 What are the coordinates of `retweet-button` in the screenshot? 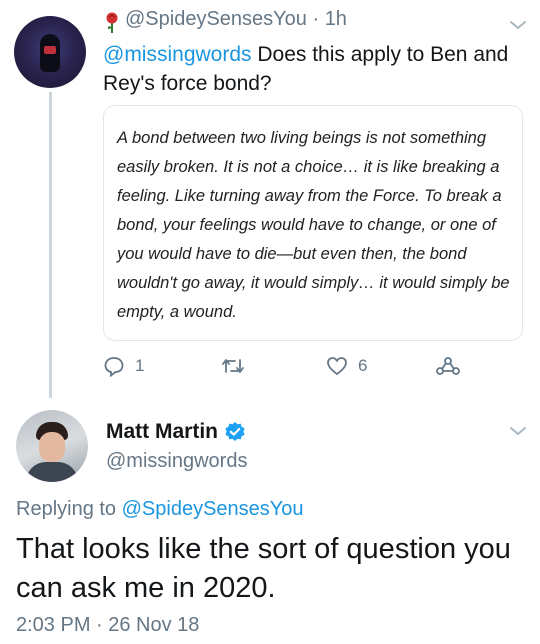 It's located at (233, 366).